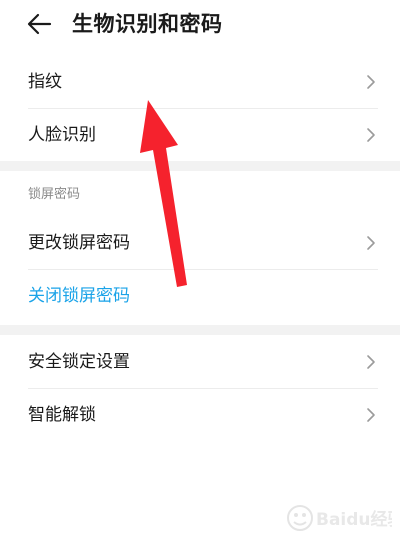 The image size is (400, 550). I want to click on fingerprint-row: 指纹, so click(200, 82).